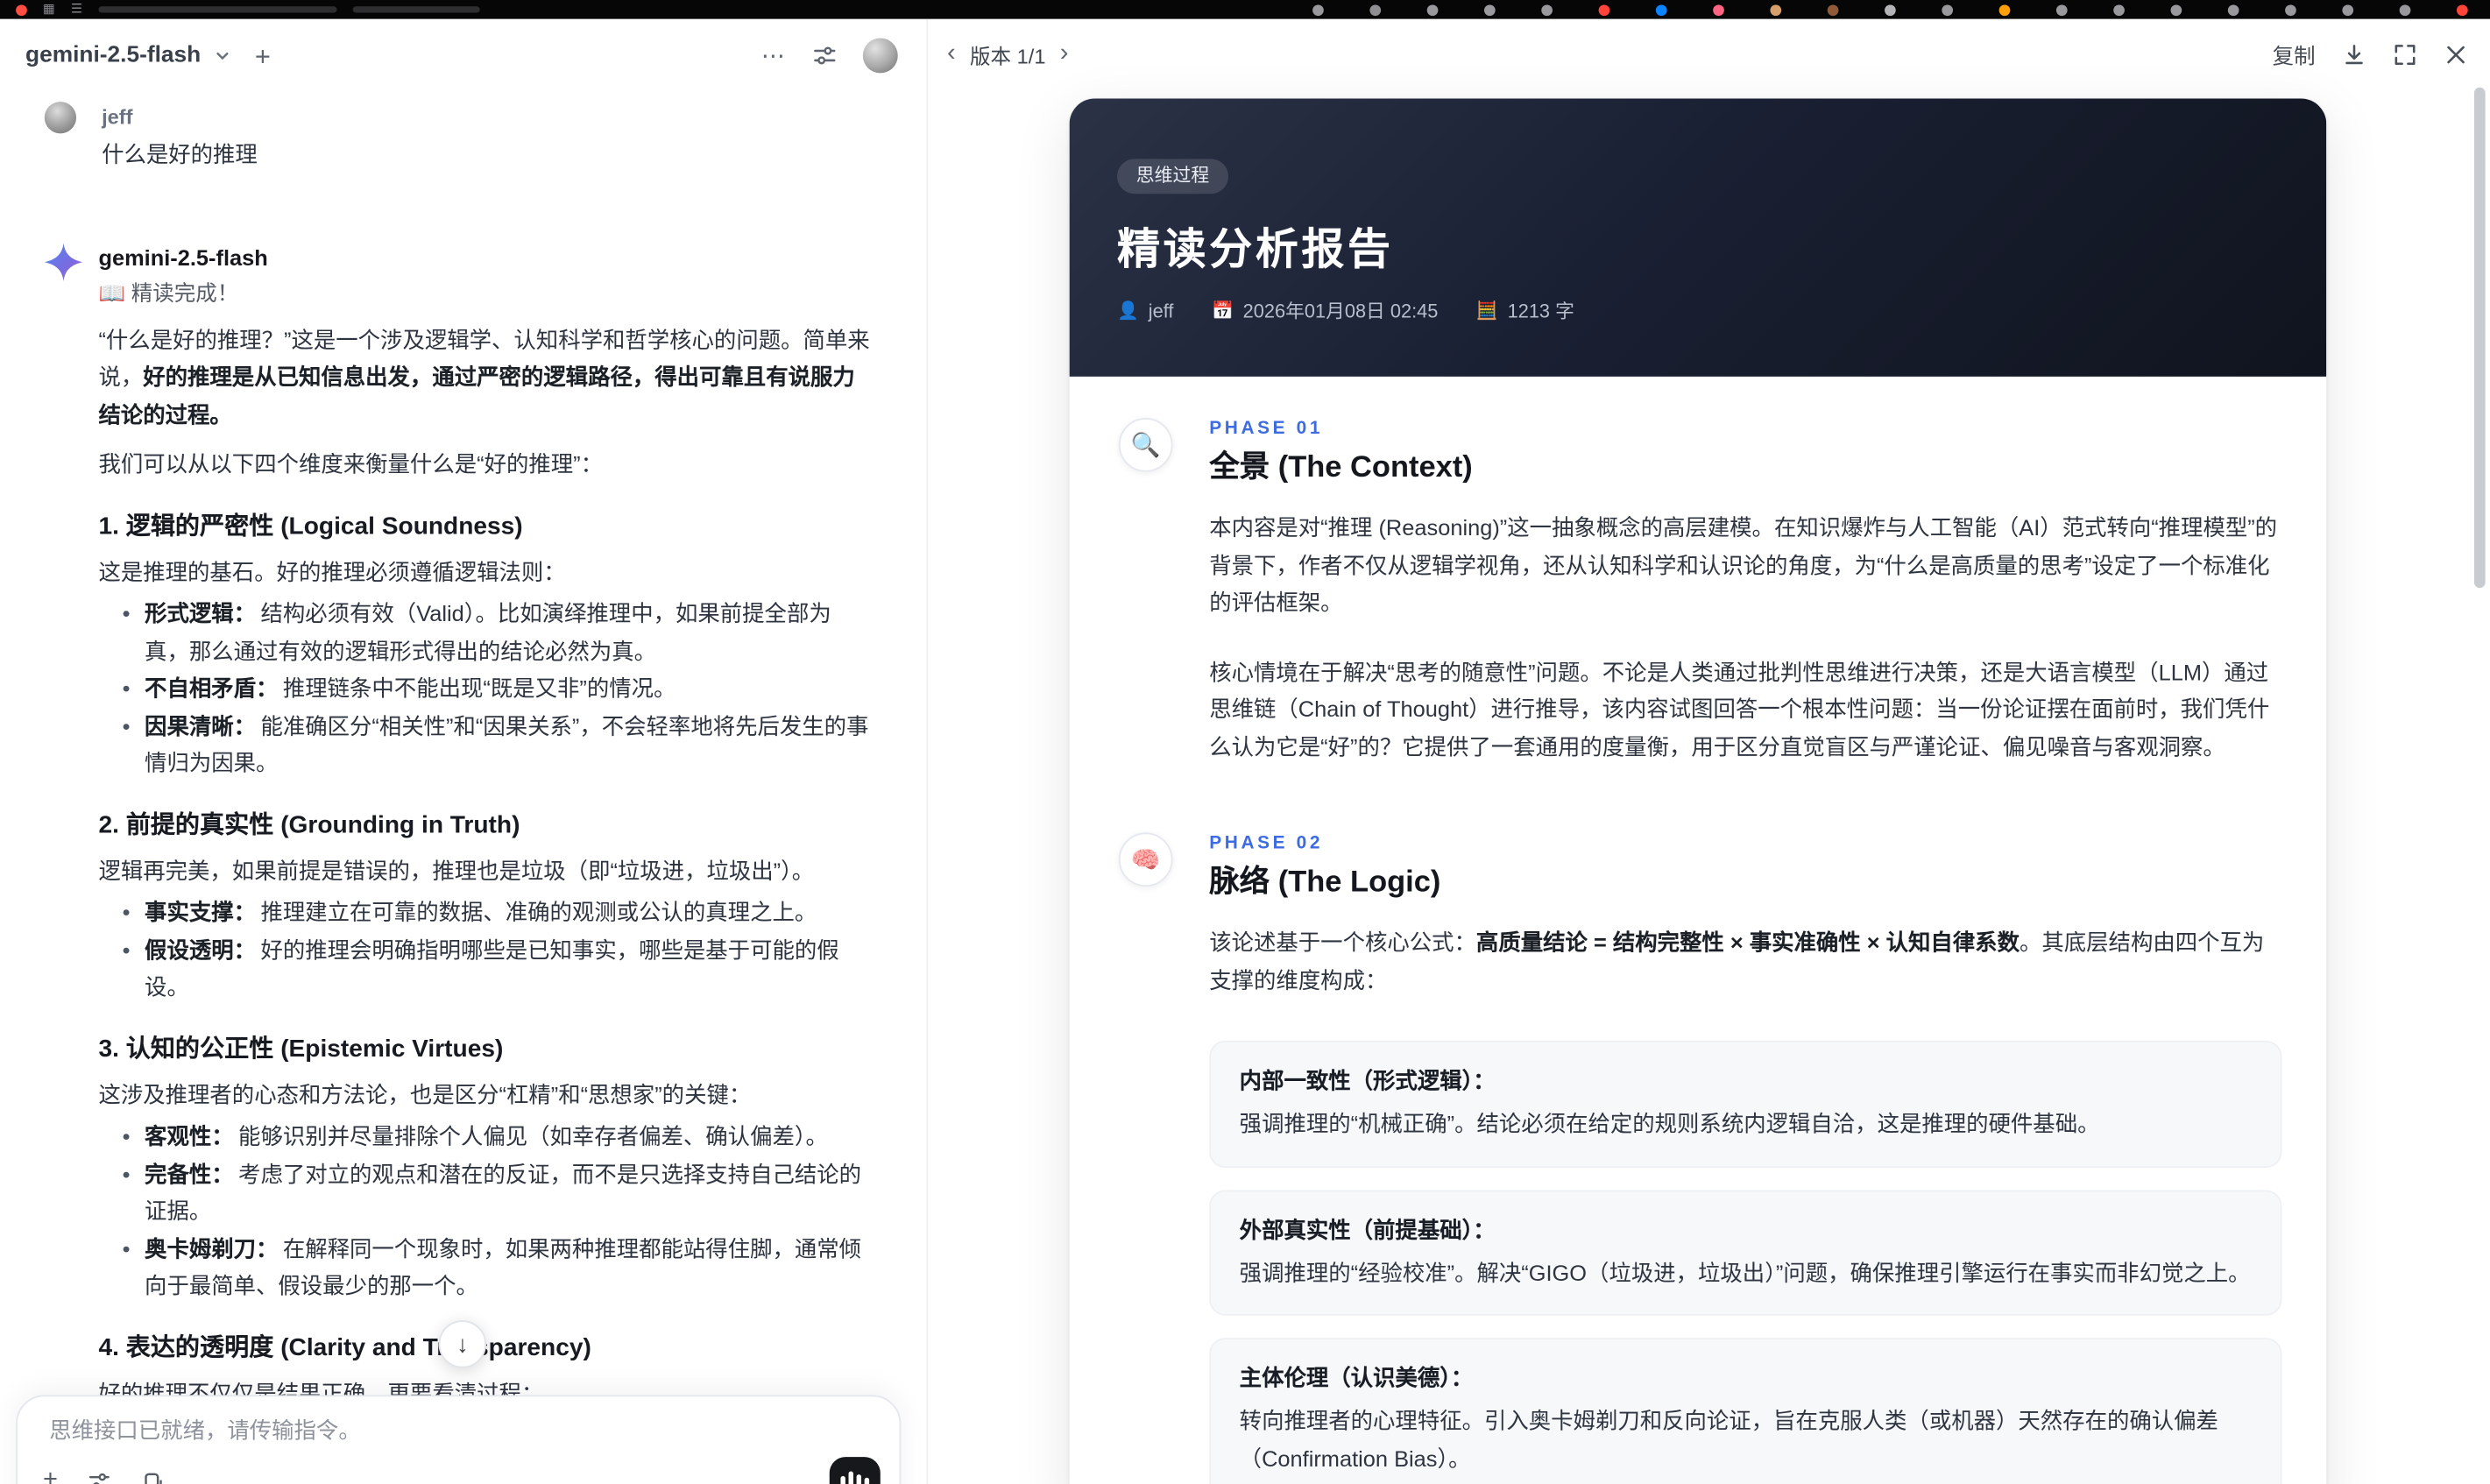 The height and width of the screenshot is (1484, 2490). Describe the element at coordinates (499, 1192) in the screenshot. I see `list-item: 完备性：考虑了对立的观点和潜在的反证，而不是只选择支持自己结论的证据。` at that location.